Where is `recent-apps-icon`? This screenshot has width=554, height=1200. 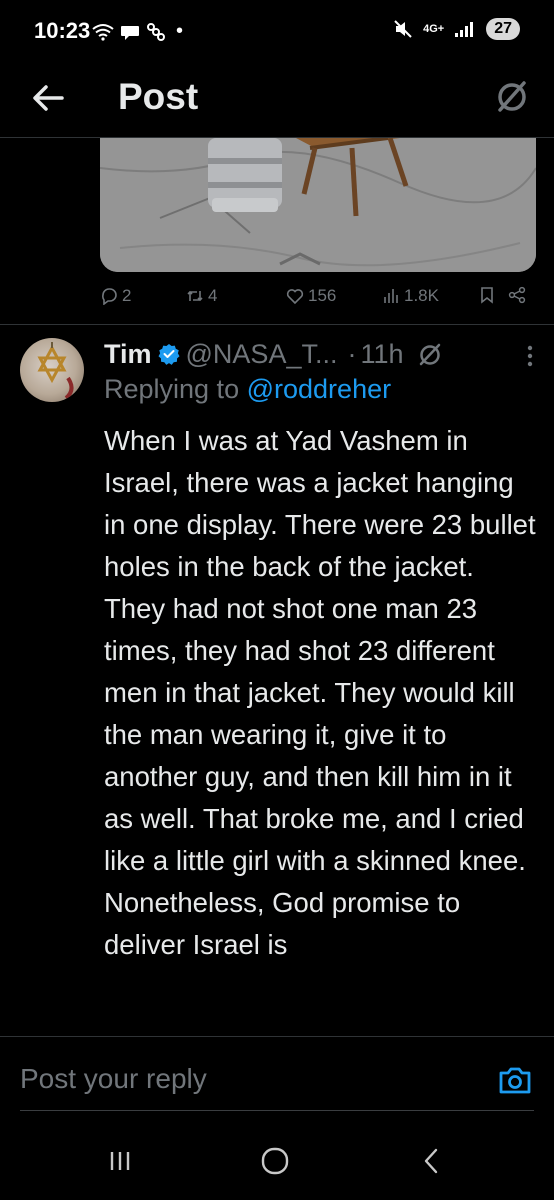 recent-apps-icon is located at coordinates (120, 1161).